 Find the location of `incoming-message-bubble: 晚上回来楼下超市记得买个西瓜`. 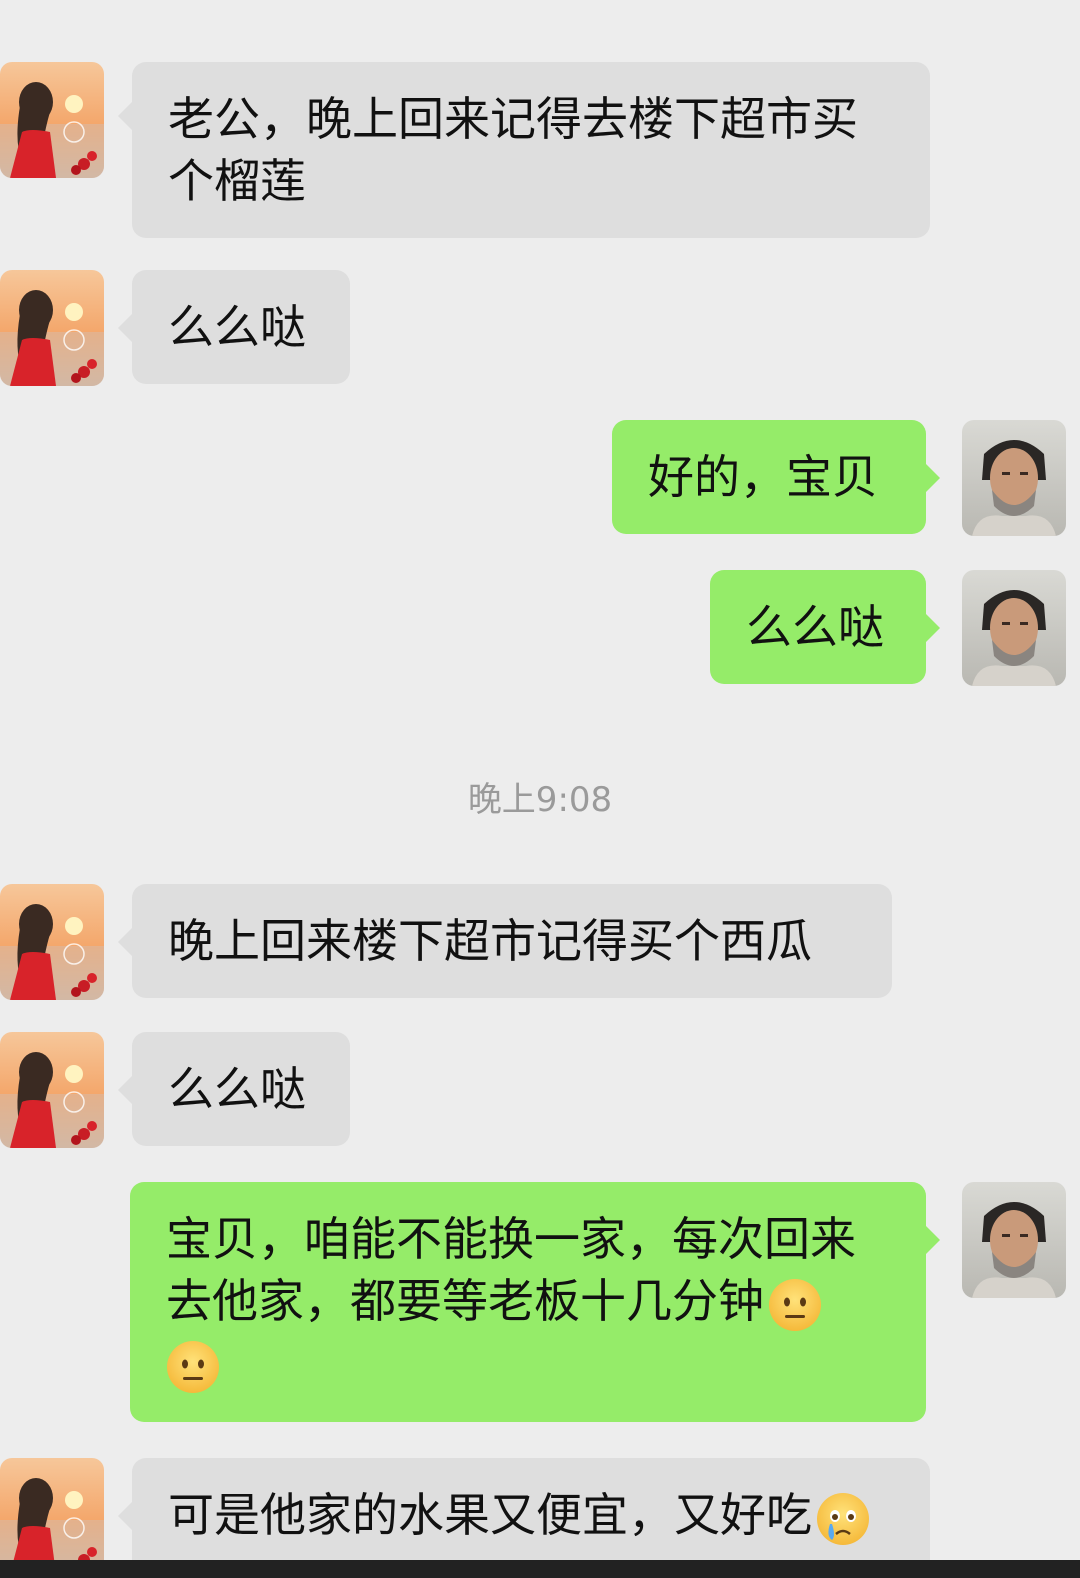

incoming-message-bubble: 晚上回来楼下超市记得买个西瓜 is located at coordinates (512, 941).